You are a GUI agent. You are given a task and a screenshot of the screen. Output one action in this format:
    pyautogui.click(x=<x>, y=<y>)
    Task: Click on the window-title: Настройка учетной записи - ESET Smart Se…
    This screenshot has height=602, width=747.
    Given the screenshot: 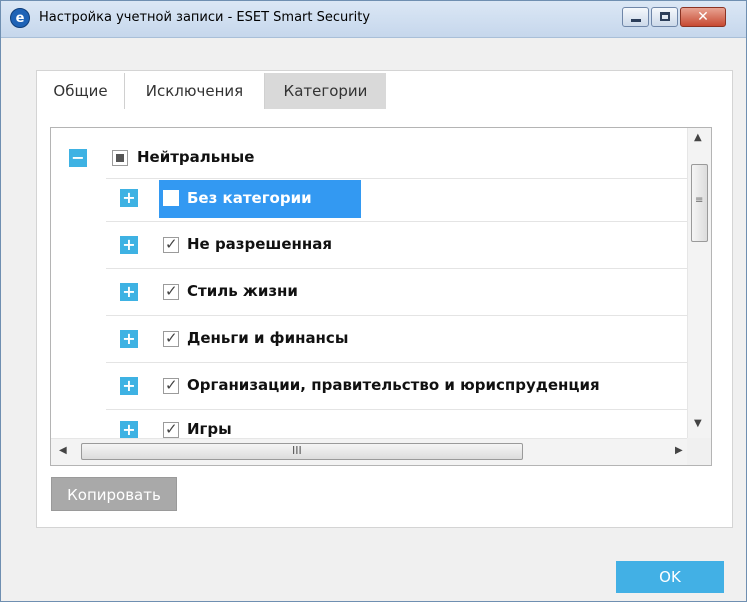 What is the action you would take?
    pyautogui.click(x=205, y=17)
    